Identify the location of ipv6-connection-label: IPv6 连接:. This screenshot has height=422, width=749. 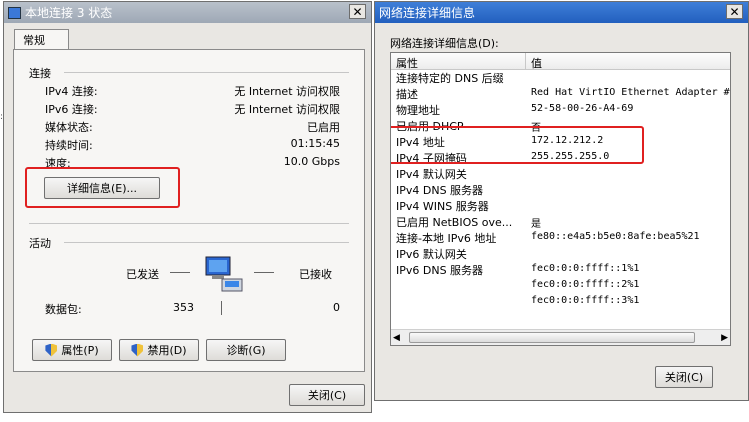
(71, 109).